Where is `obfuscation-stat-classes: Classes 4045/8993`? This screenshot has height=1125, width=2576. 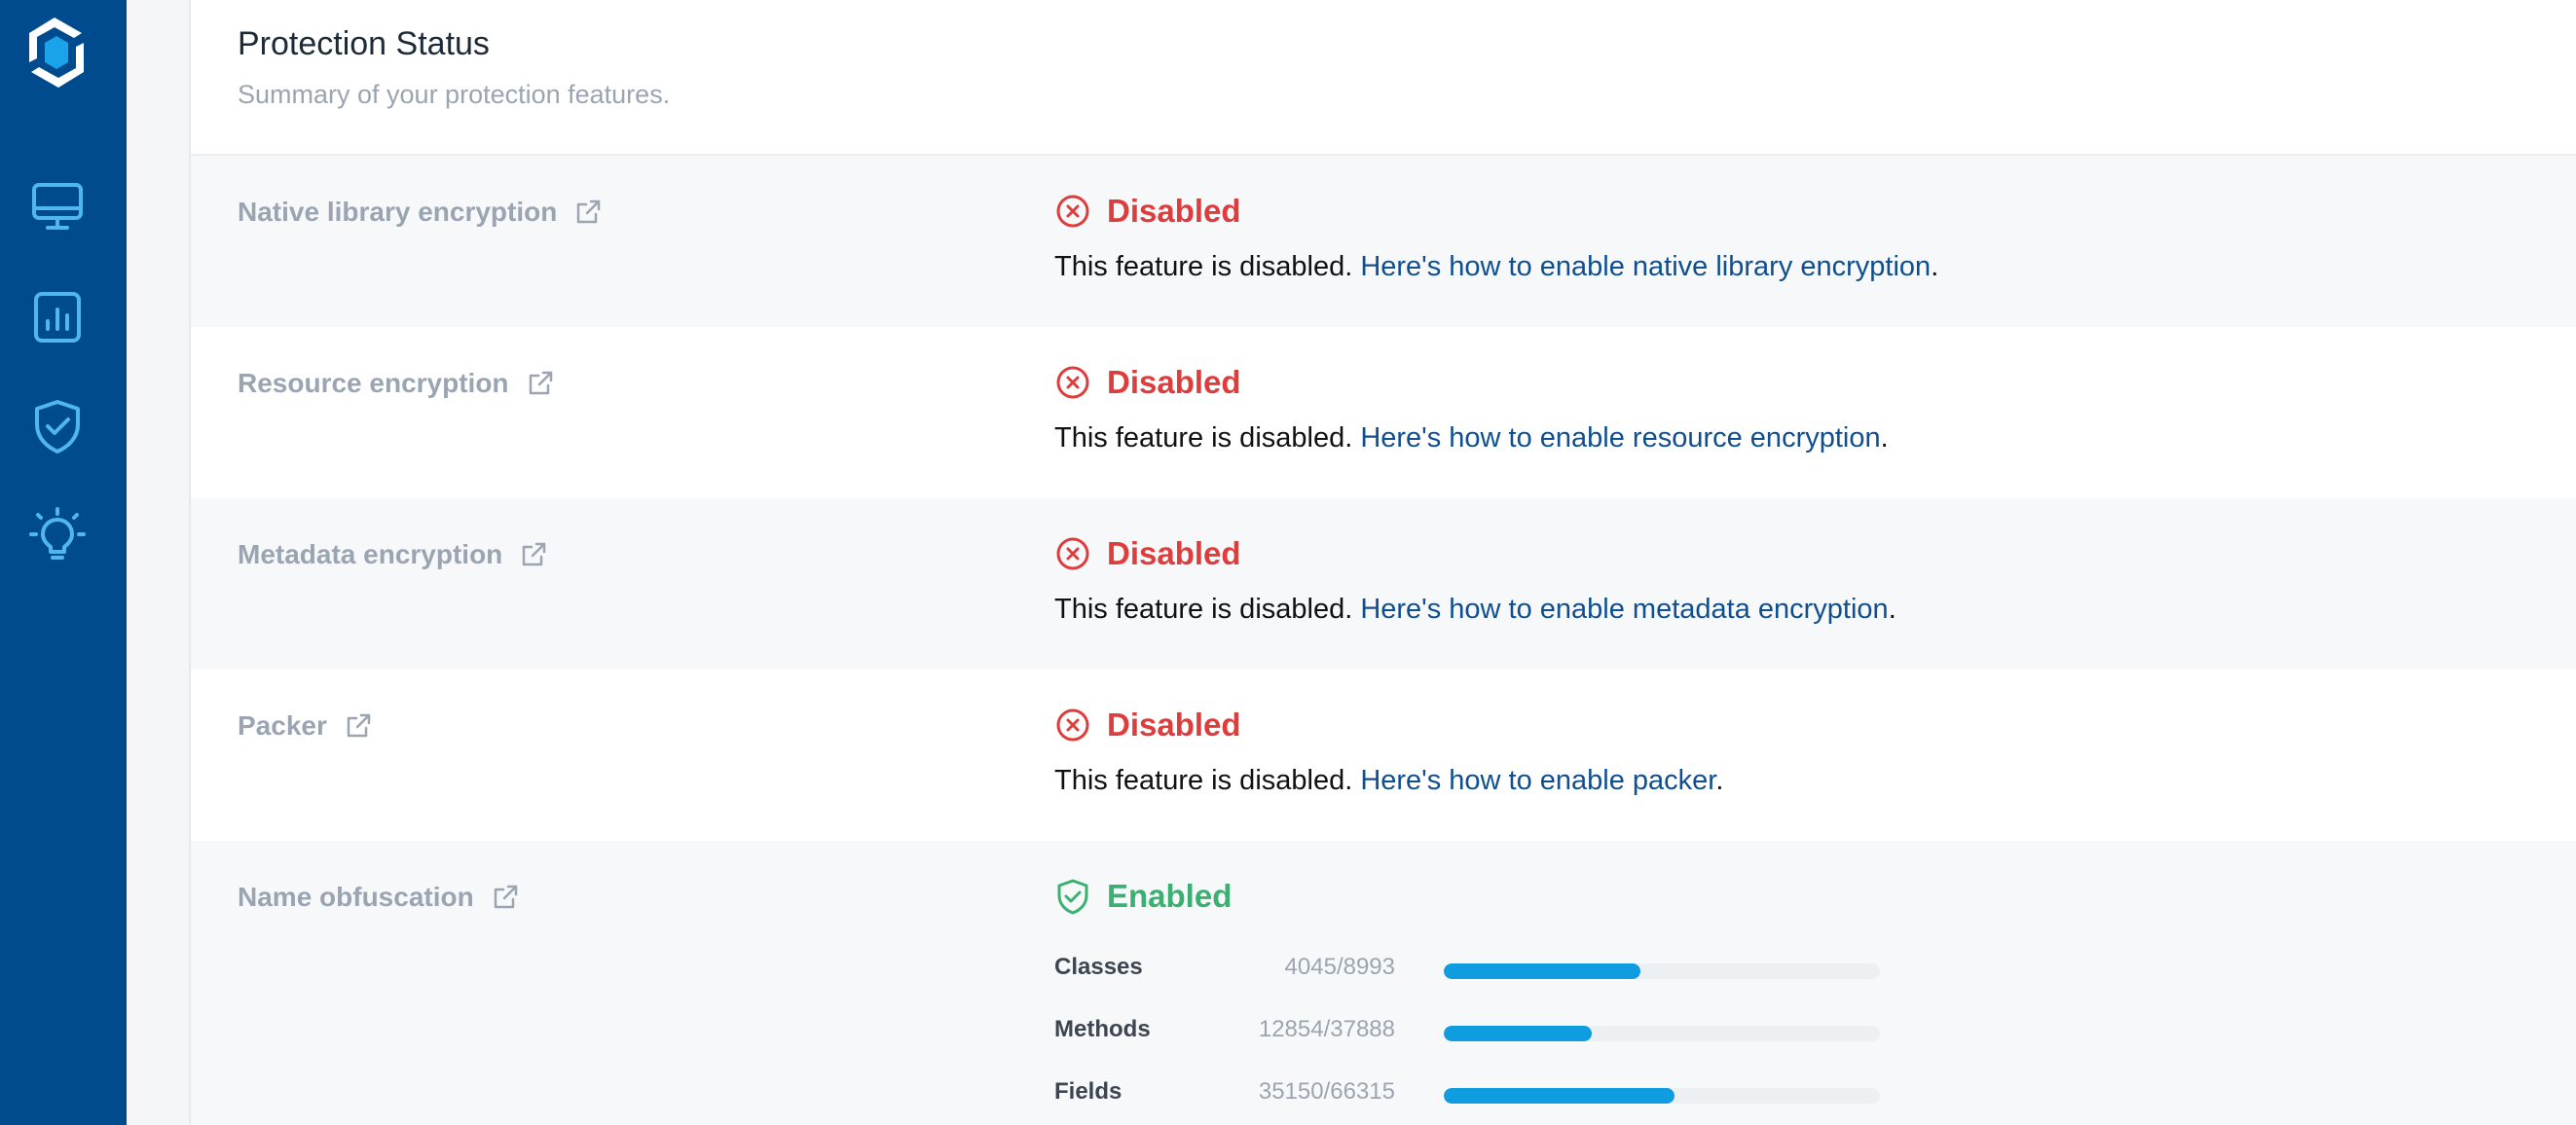
obfuscation-stat-classes: Classes 4045/8993 is located at coordinates (1492, 969).